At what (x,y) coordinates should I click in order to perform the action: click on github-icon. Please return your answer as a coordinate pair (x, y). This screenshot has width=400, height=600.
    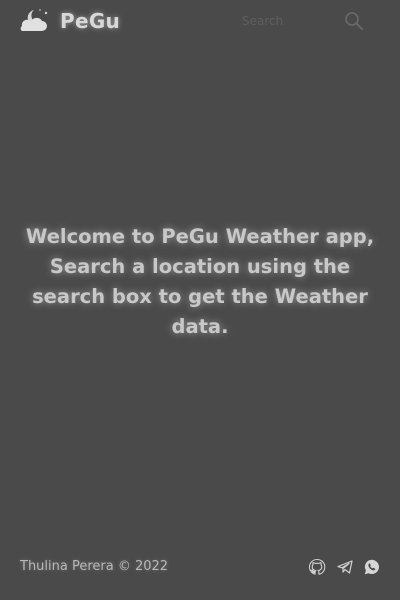
    Looking at the image, I should click on (317, 566).